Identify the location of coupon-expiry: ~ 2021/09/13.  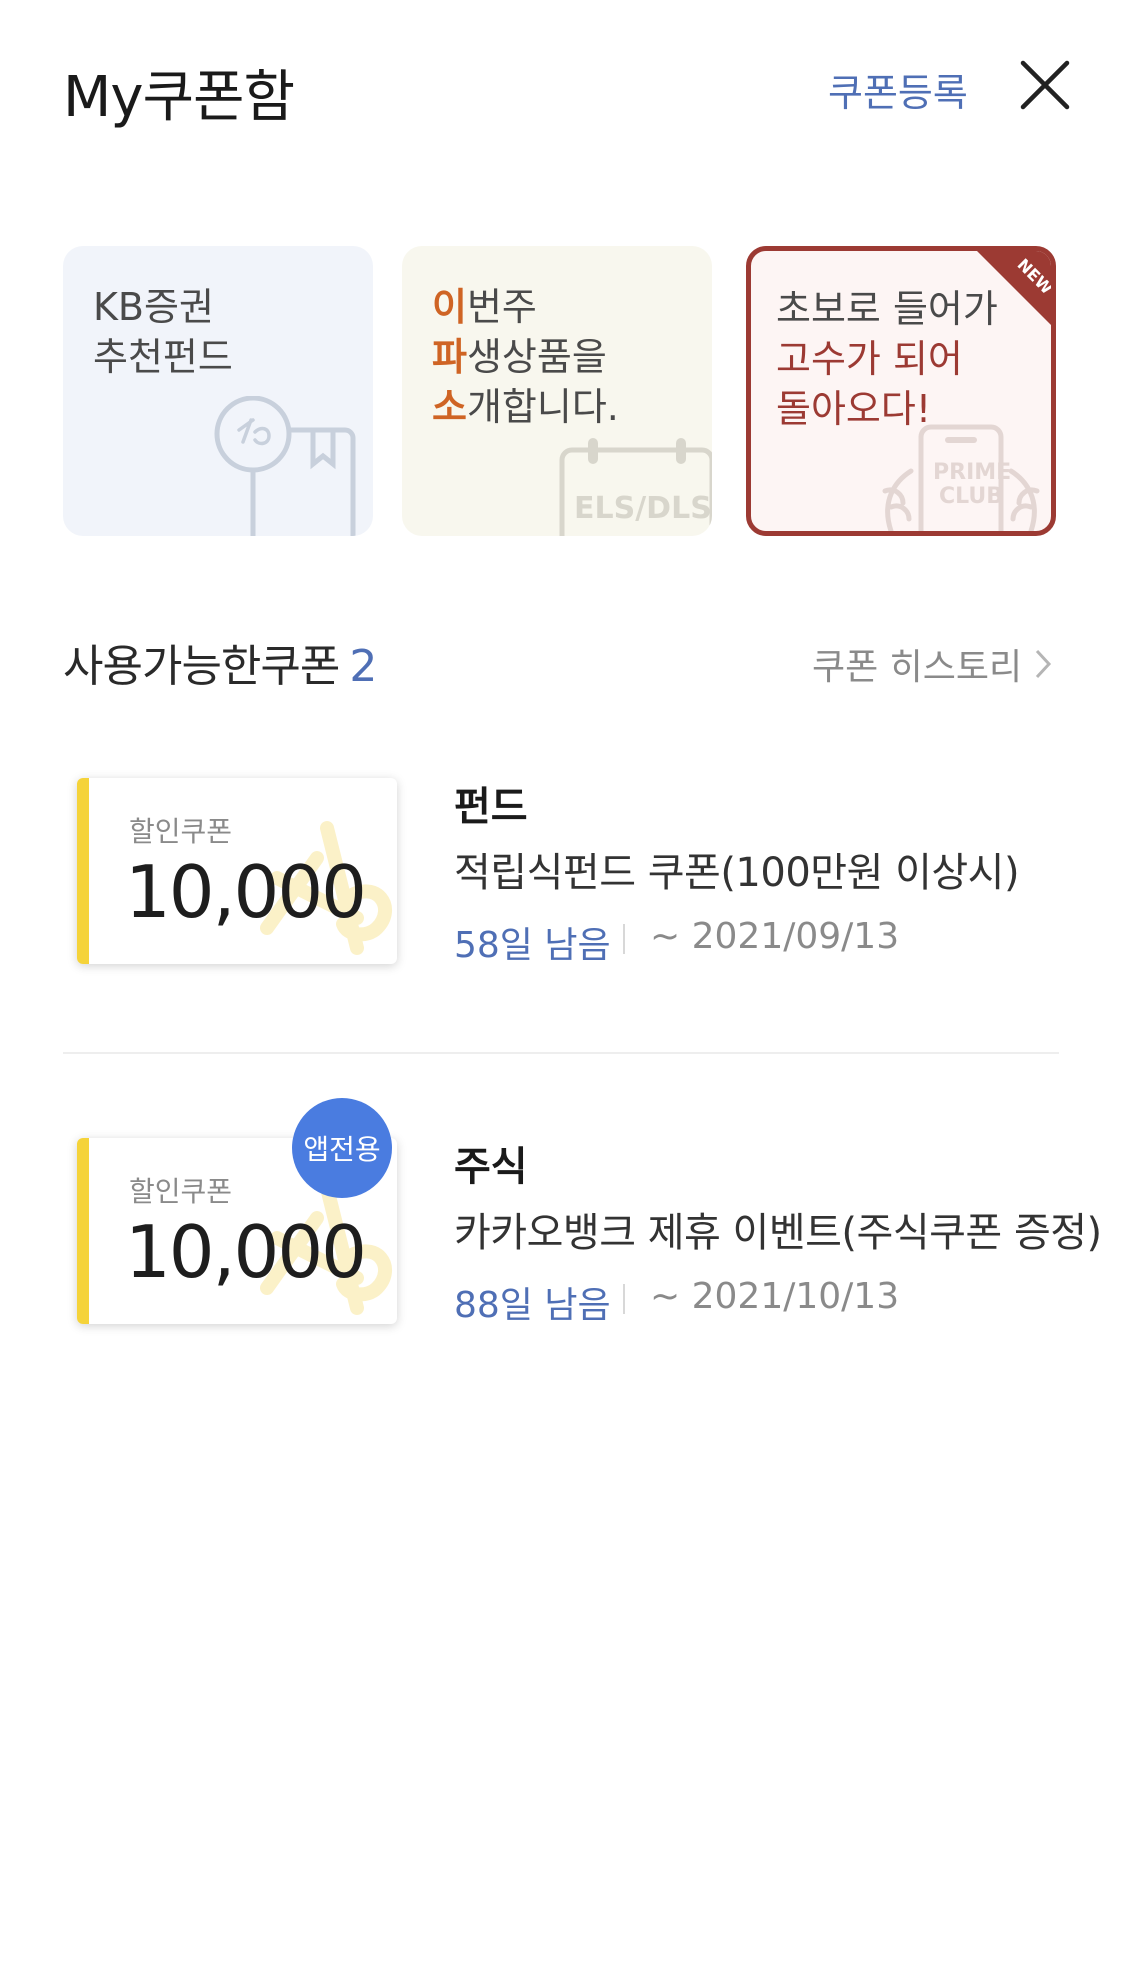
(775, 936).